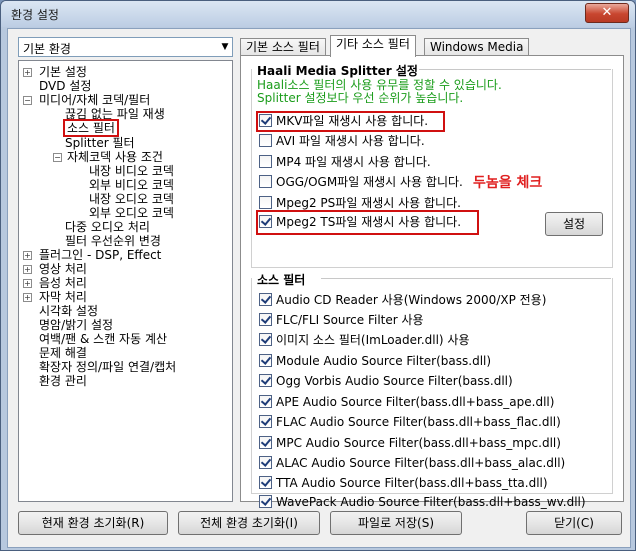 The image size is (636, 551). I want to click on tree-item-label: 시각화 설정, so click(69, 311).